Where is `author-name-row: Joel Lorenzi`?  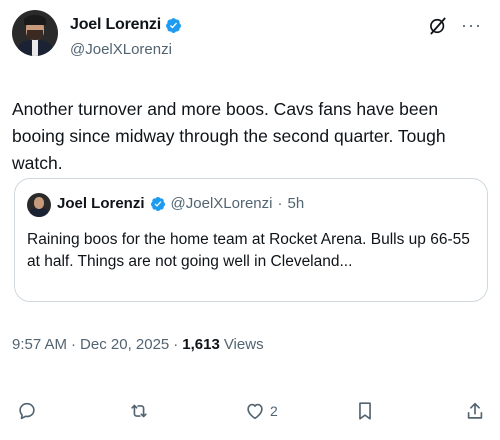 author-name-row: Joel Lorenzi is located at coordinates (126, 25).